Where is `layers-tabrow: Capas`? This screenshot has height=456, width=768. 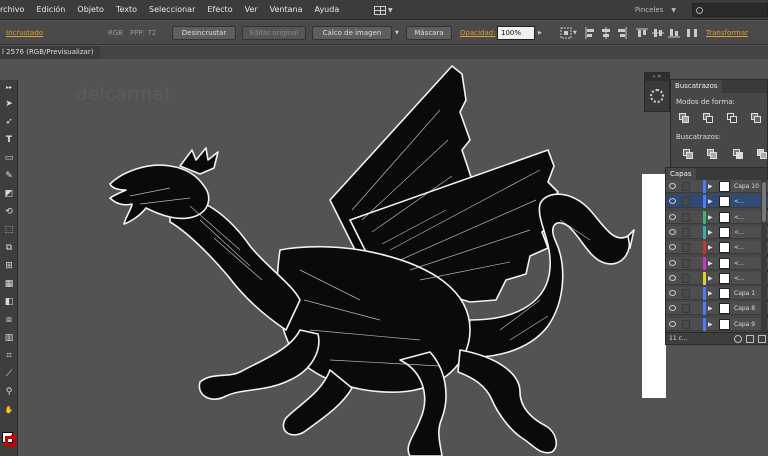
layers-tabrow: Capas is located at coordinates (716, 174).